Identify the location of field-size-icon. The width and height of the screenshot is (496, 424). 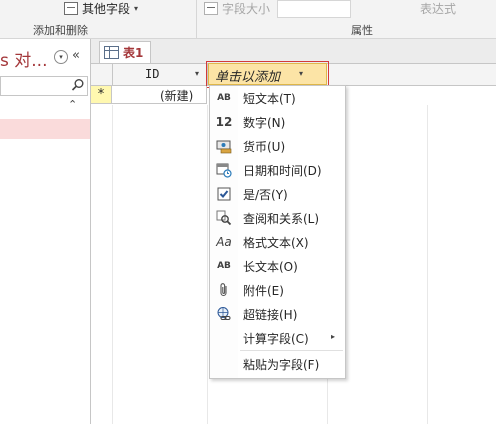
(211, 8).